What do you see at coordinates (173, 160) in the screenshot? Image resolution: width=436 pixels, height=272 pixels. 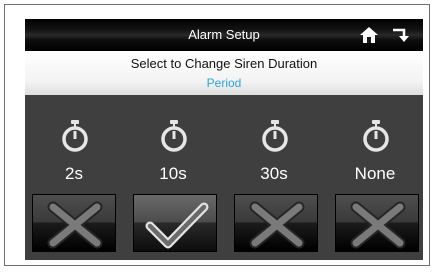 I see `option-10s: 10s` at bounding box center [173, 160].